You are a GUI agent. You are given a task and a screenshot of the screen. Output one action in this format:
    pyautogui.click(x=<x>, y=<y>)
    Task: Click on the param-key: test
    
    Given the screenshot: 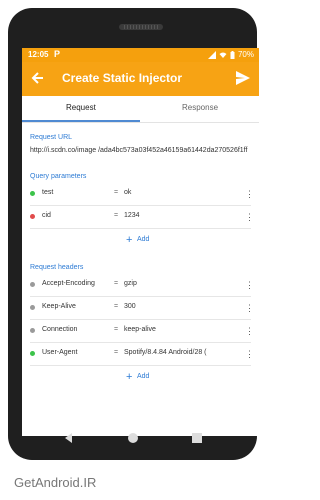 What is the action you would take?
    pyautogui.click(x=48, y=192)
    